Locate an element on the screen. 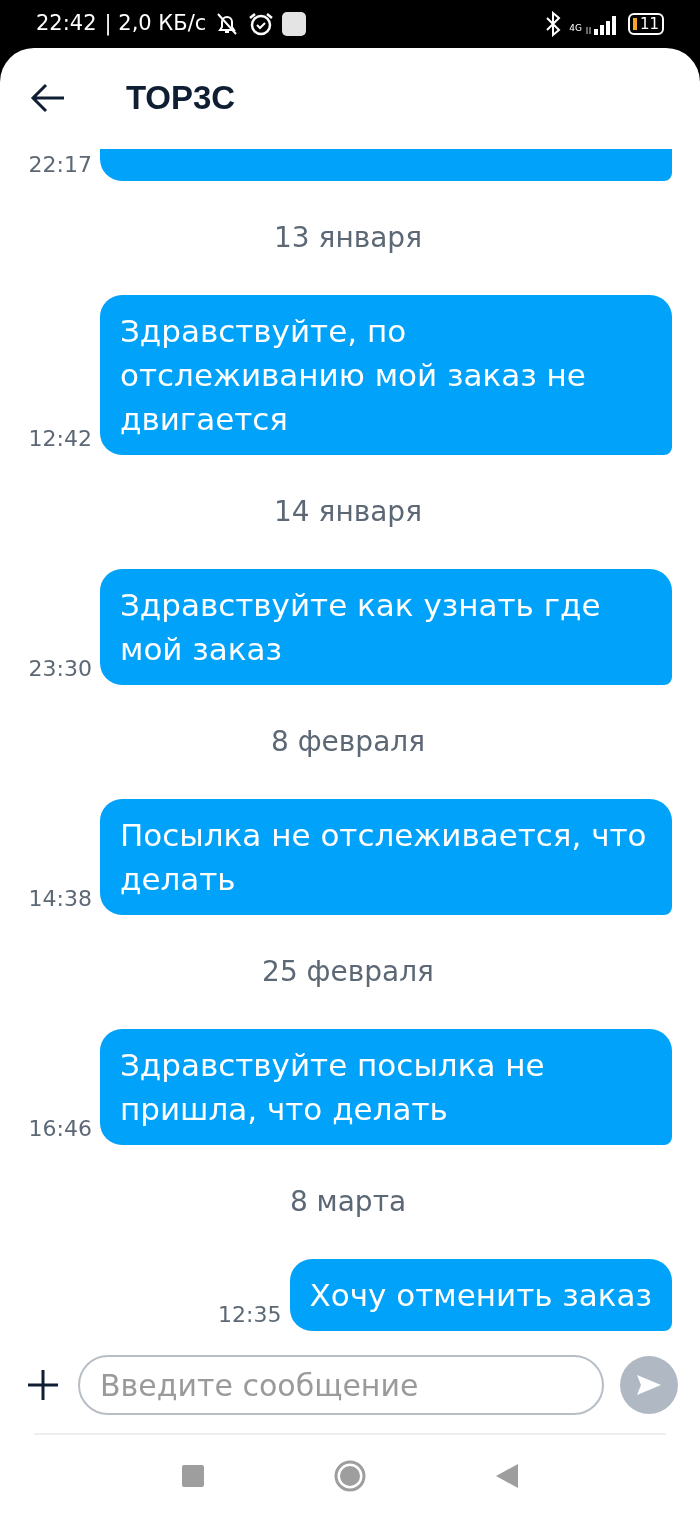 This screenshot has width=700, height=1517. message-time: 23:30 is located at coordinates (60, 668).